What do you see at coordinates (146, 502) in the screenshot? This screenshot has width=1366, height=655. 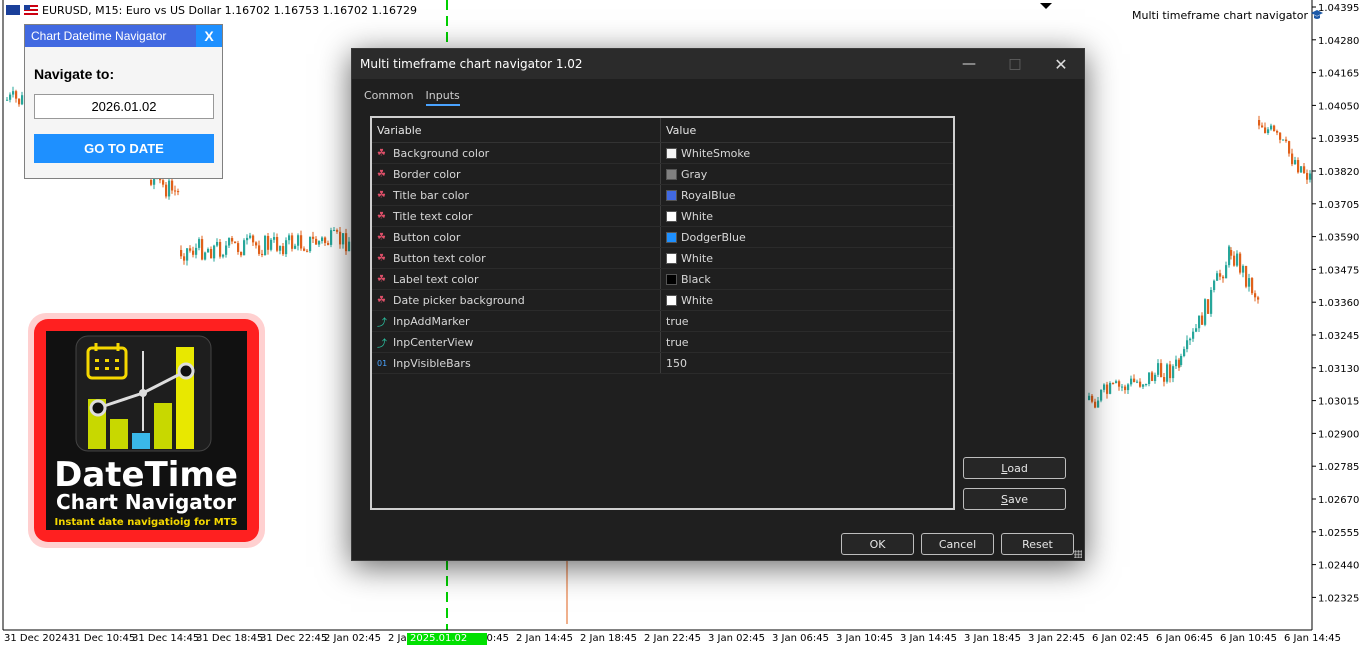 I see `logo-title-2: Chart Navigator` at bounding box center [146, 502].